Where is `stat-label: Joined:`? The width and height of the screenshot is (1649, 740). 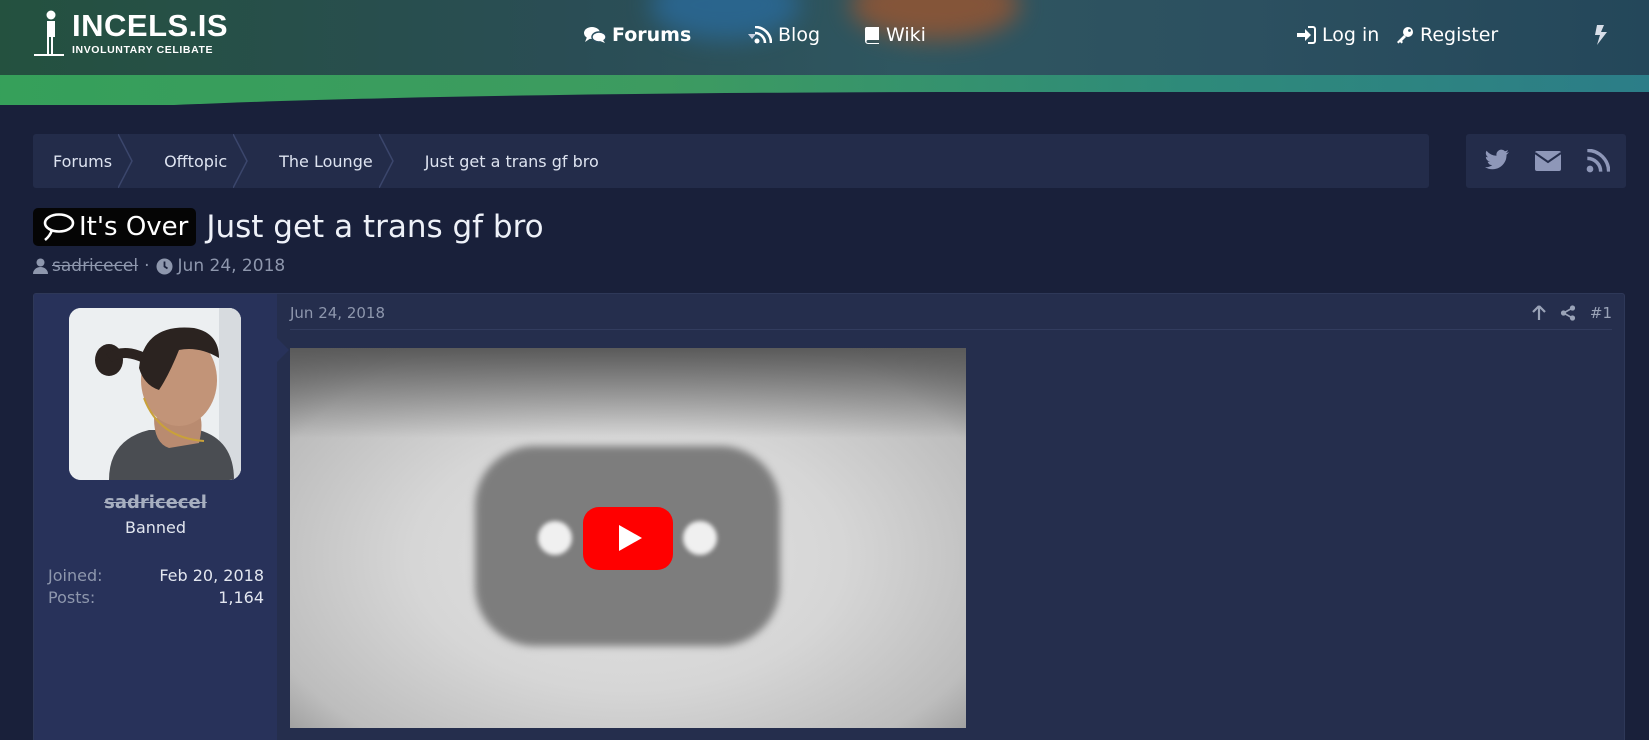
stat-label: Joined: is located at coordinates (75, 575).